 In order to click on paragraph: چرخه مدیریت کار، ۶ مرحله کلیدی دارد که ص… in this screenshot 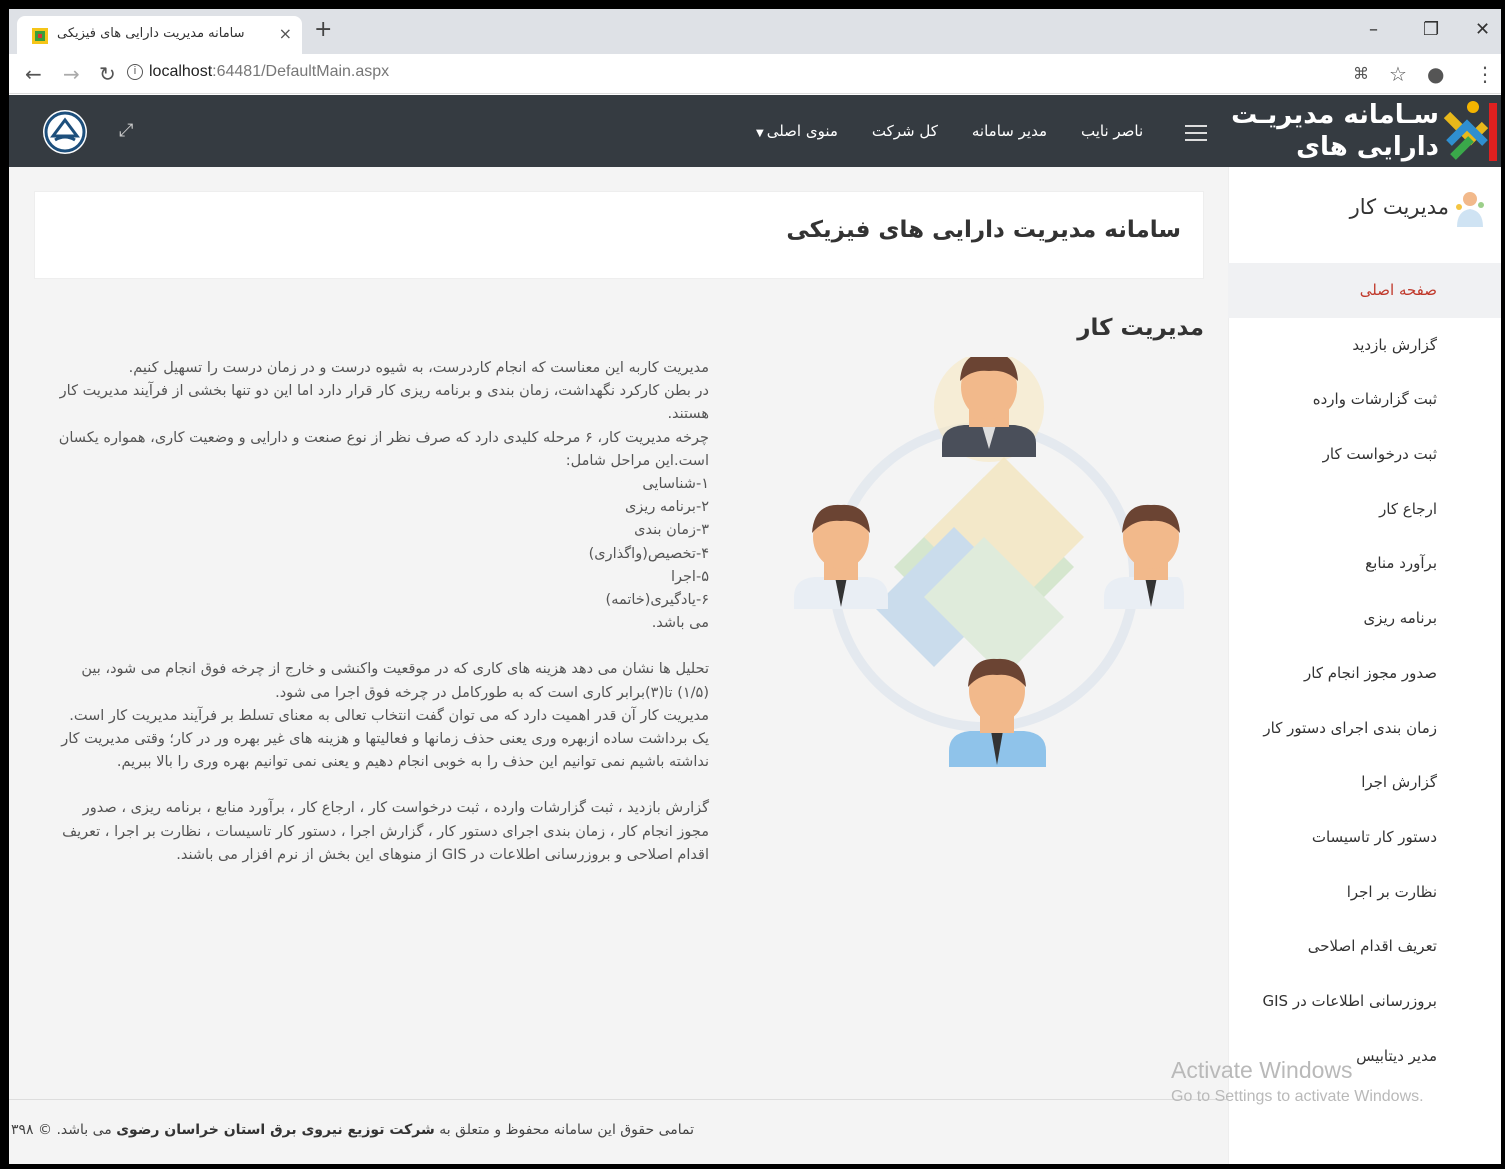, I will do `click(383, 449)`.